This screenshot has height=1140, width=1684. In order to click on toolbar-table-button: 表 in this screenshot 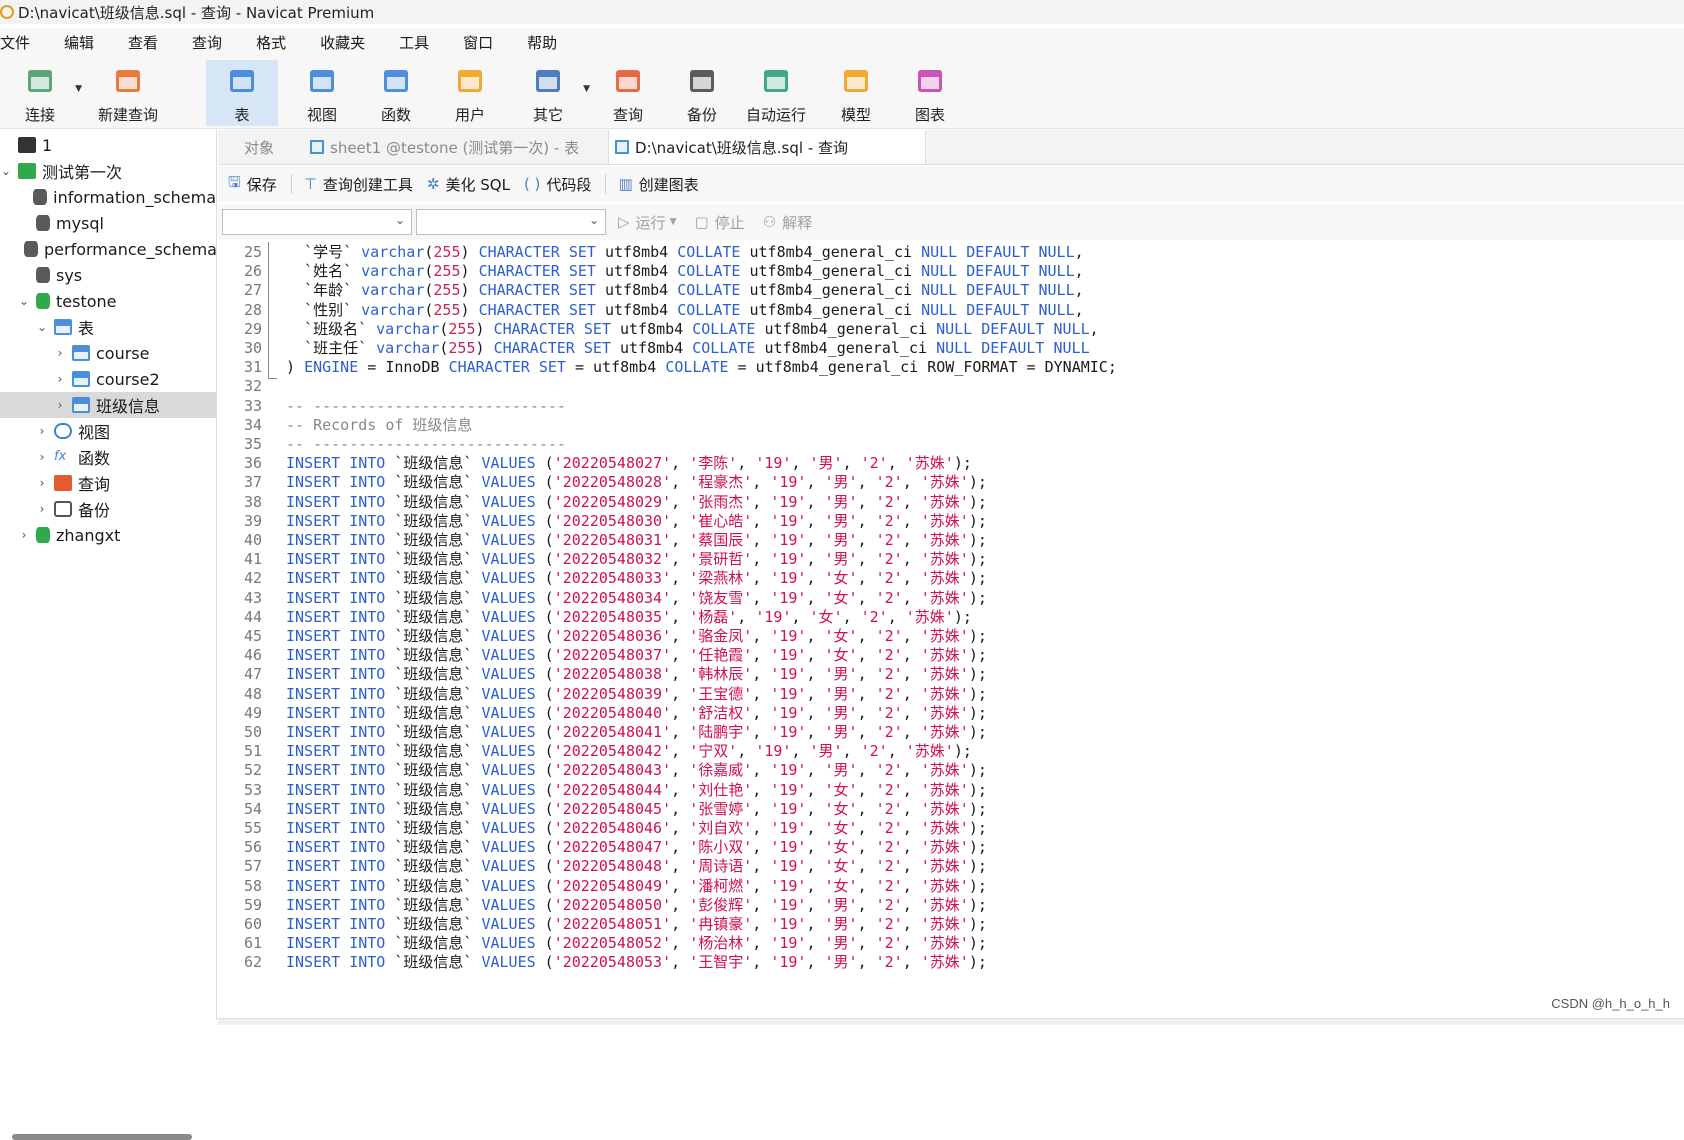, I will do `click(242, 93)`.